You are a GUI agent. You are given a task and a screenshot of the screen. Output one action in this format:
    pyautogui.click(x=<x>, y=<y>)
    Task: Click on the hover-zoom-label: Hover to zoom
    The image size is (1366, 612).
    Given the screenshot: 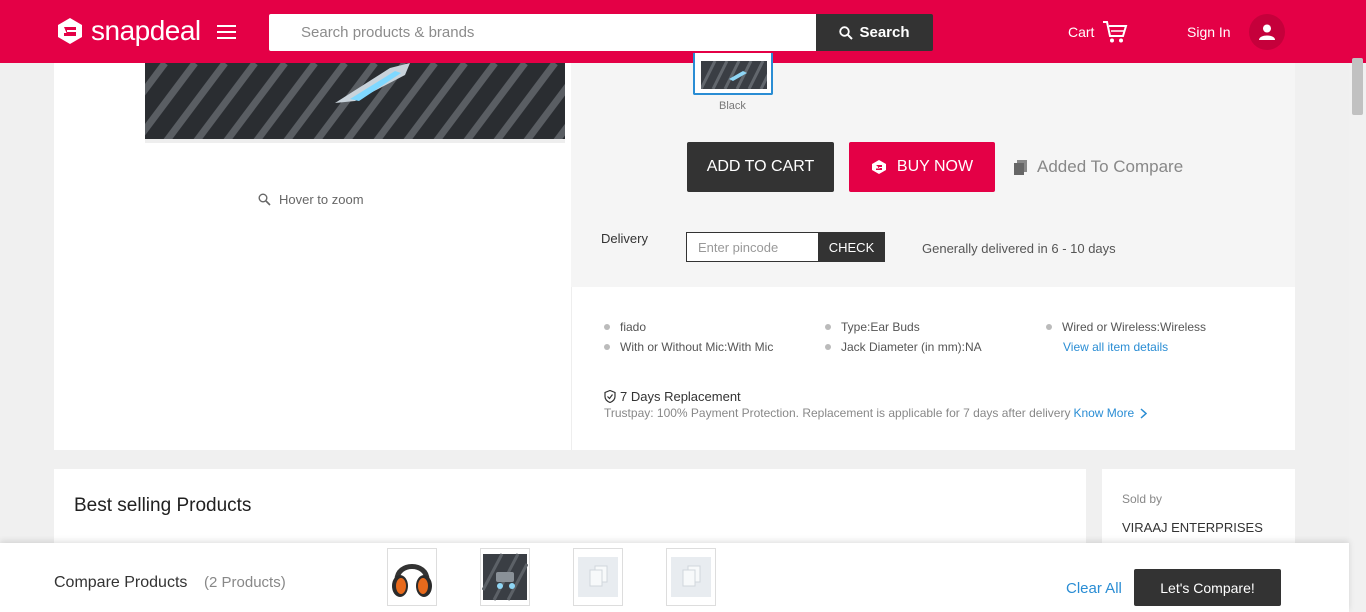 What is the action you would take?
    pyautogui.click(x=321, y=199)
    